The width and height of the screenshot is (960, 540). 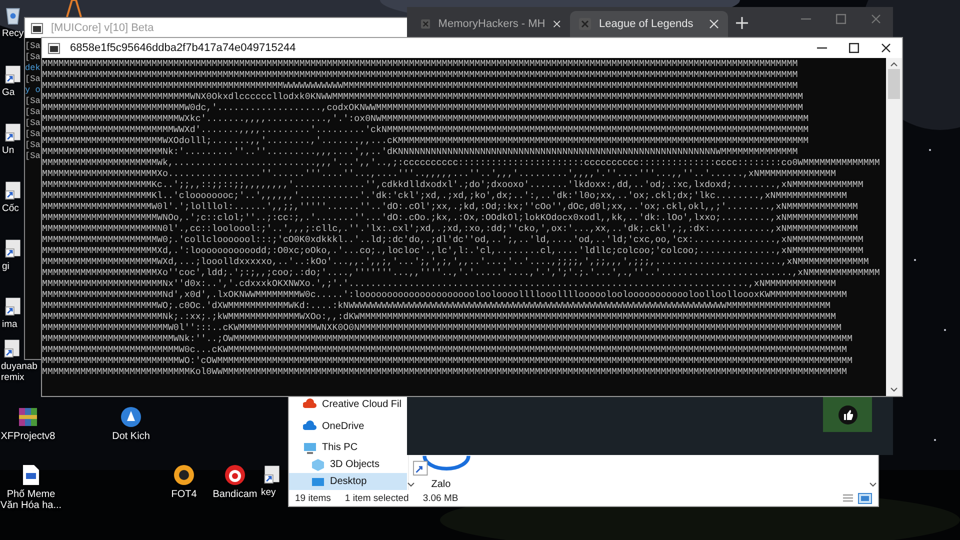 What do you see at coordinates (426, 129) in the screenshot?
I see `ascii-art-line: MMMMMMMMMMMMMMMMMMMMMMMMWWXd'.......,,,,.........'.........'ckNMMMMMMMMMMMMMMMMMMMMMMMMMMMMMMMMMMMMMMMMMMMMMMMMMMMMMMMMMMMMMMMMMMMMMMMMMMMMM` at bounding box center [426, 129].